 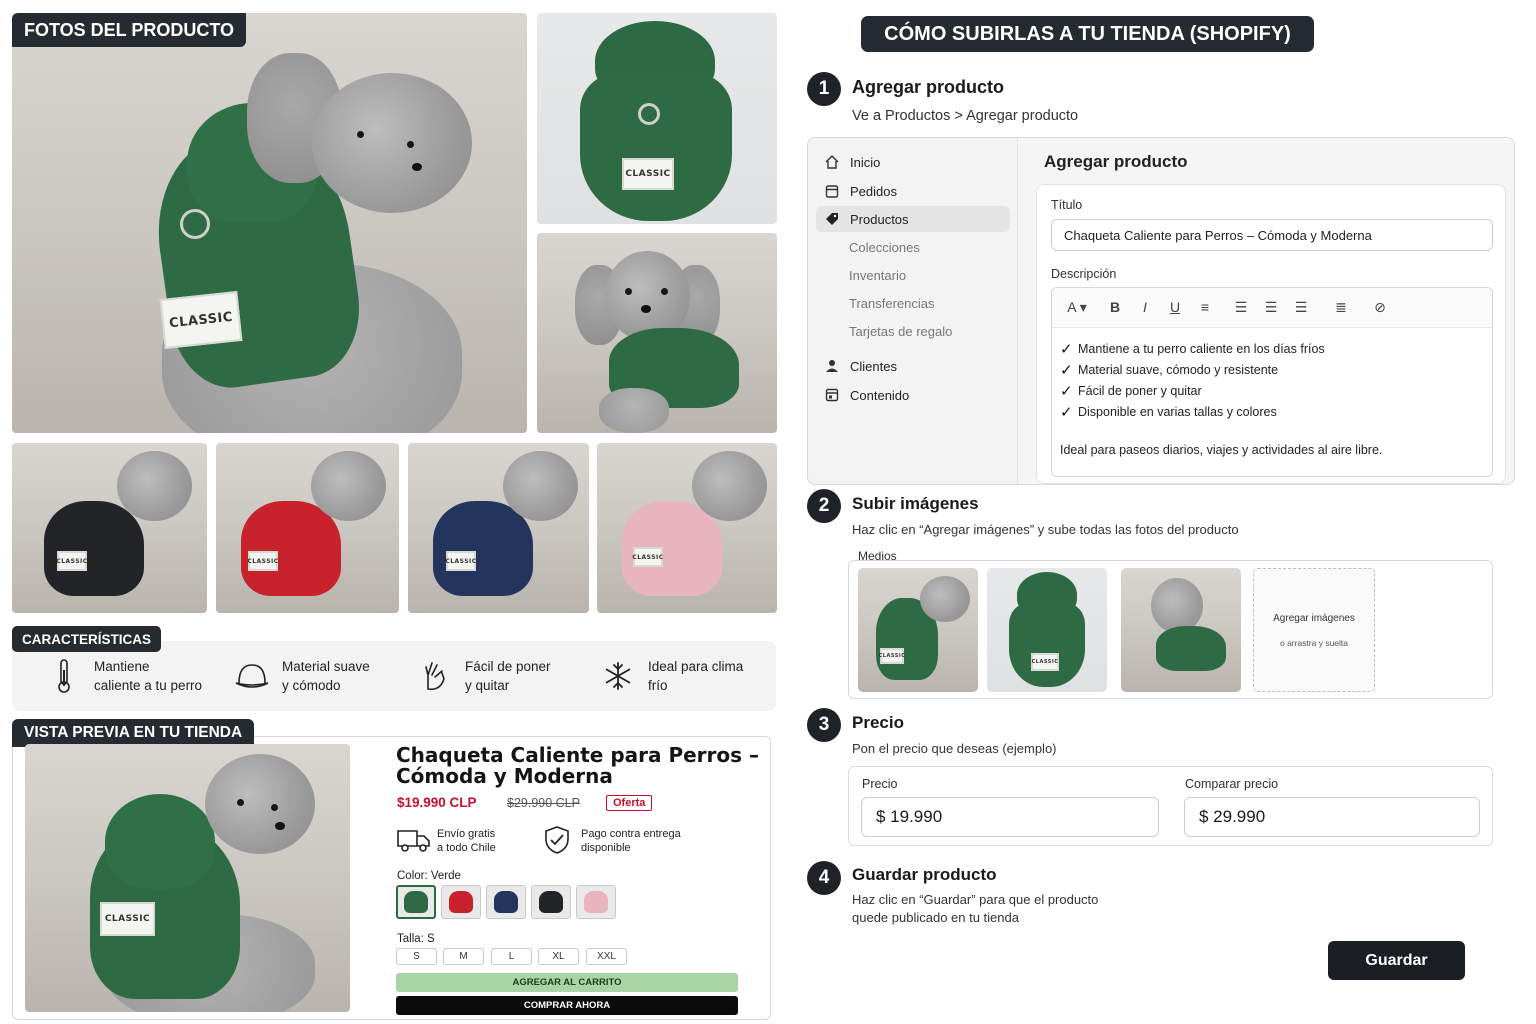 What do you see at coordinates (631, 841) in the screenshot?
I see `payment-info: Pago contra entrega disponible` at bounding box center [631, 841].